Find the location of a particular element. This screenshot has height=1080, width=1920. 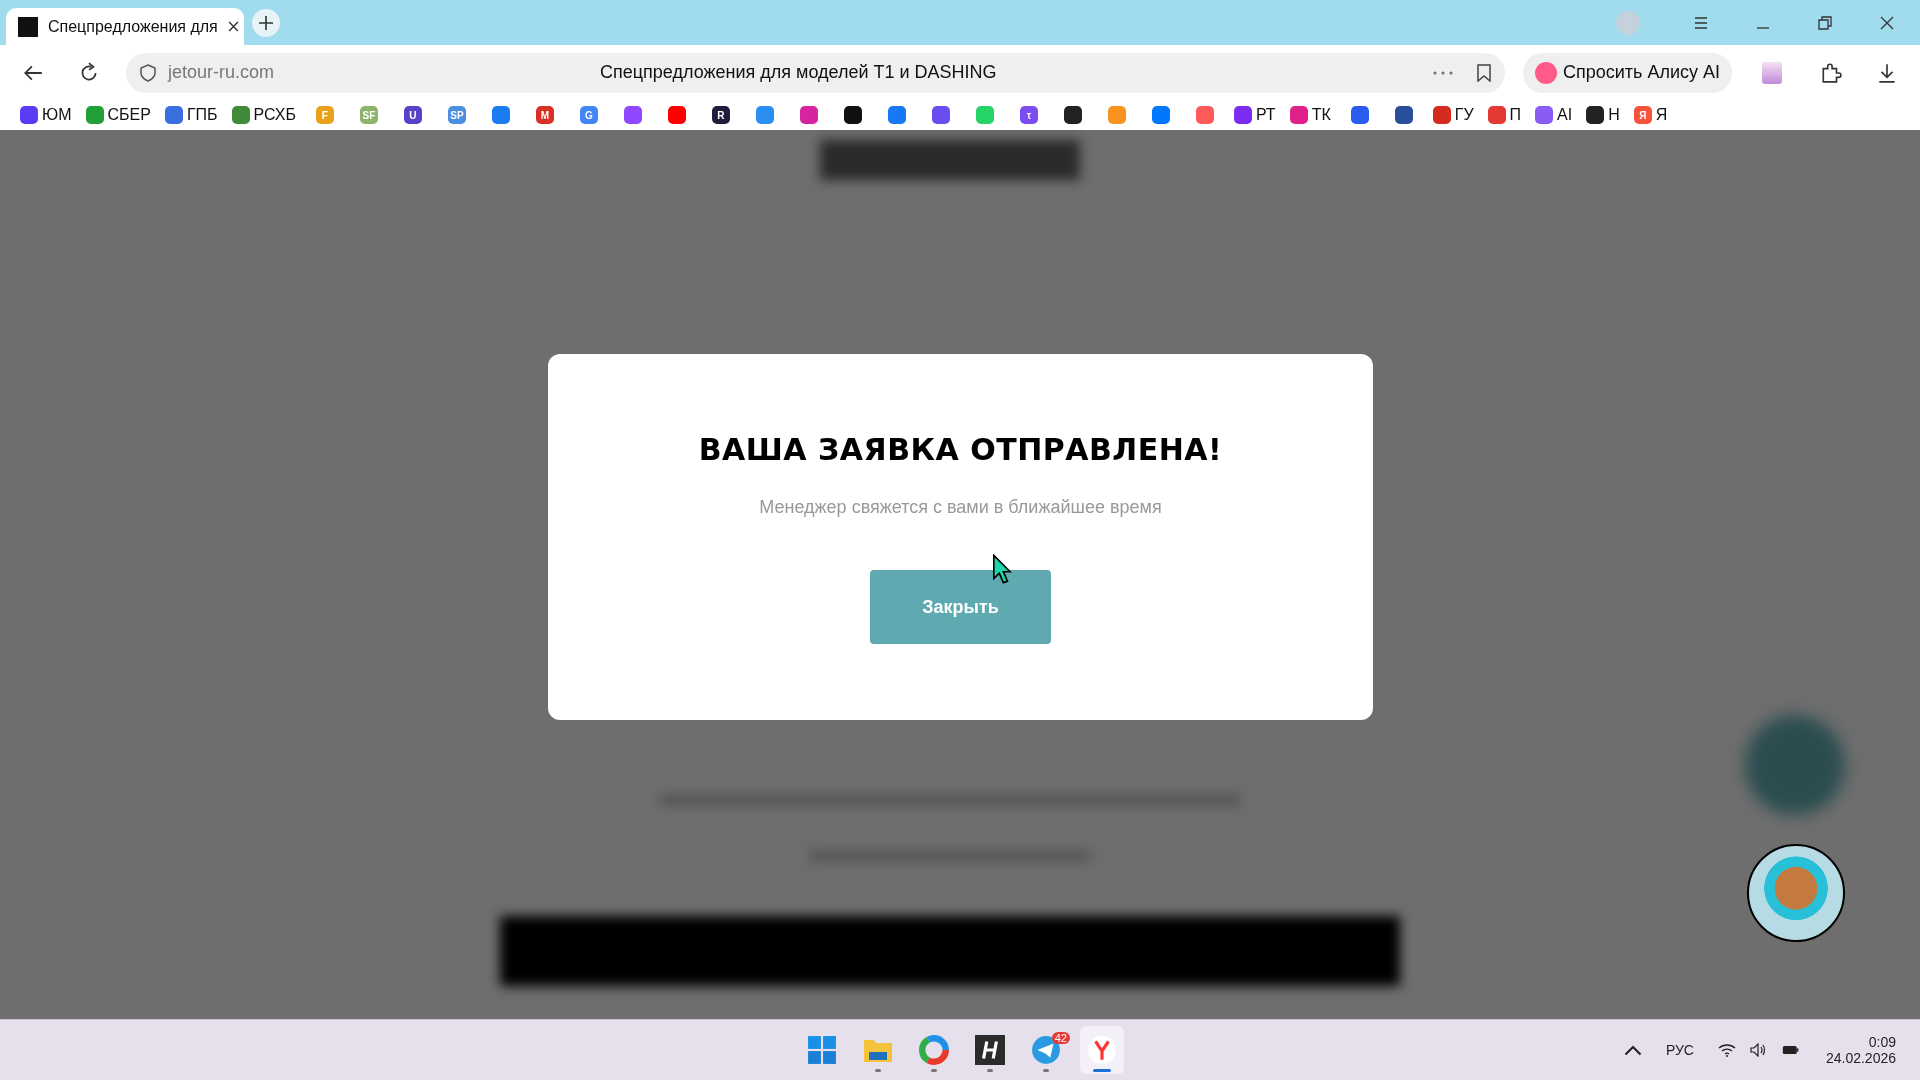

language-indicator: РУС is located at coordinates (1679, 1050).